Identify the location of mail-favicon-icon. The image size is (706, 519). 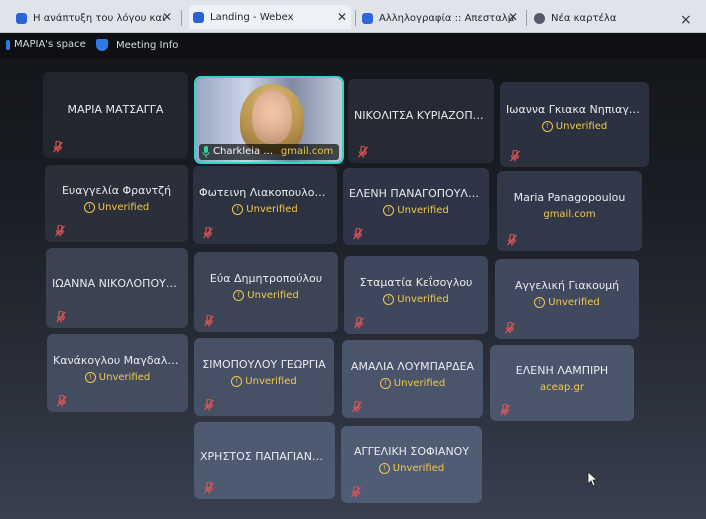
(367, 18).